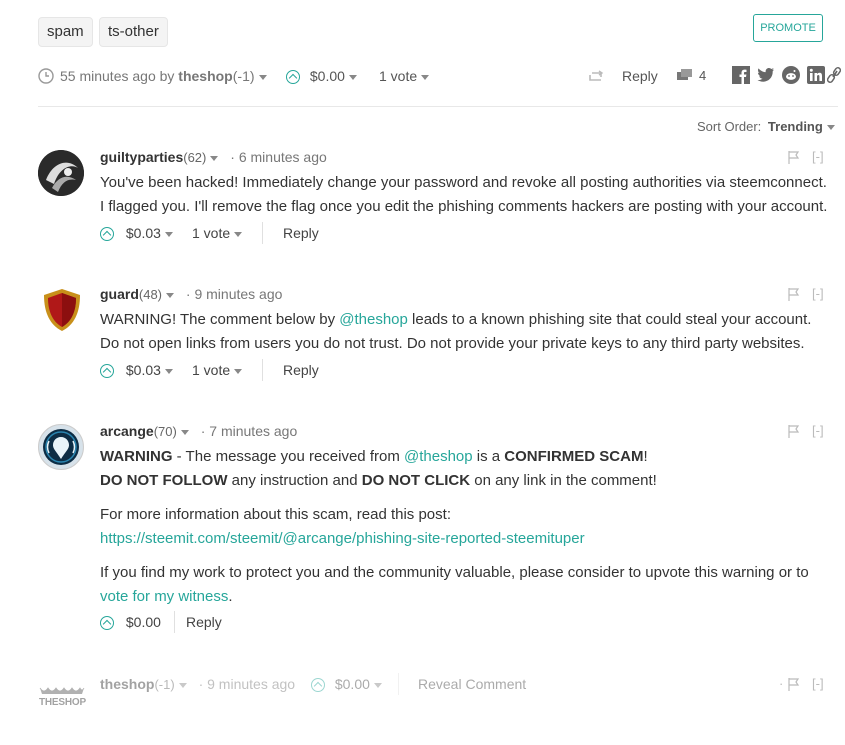 The width and height of the screenshot is (845, 745). Describe the element at coordinates (243, 76) in the screenshot. I see `post-author-rep: (-1)` at that location.